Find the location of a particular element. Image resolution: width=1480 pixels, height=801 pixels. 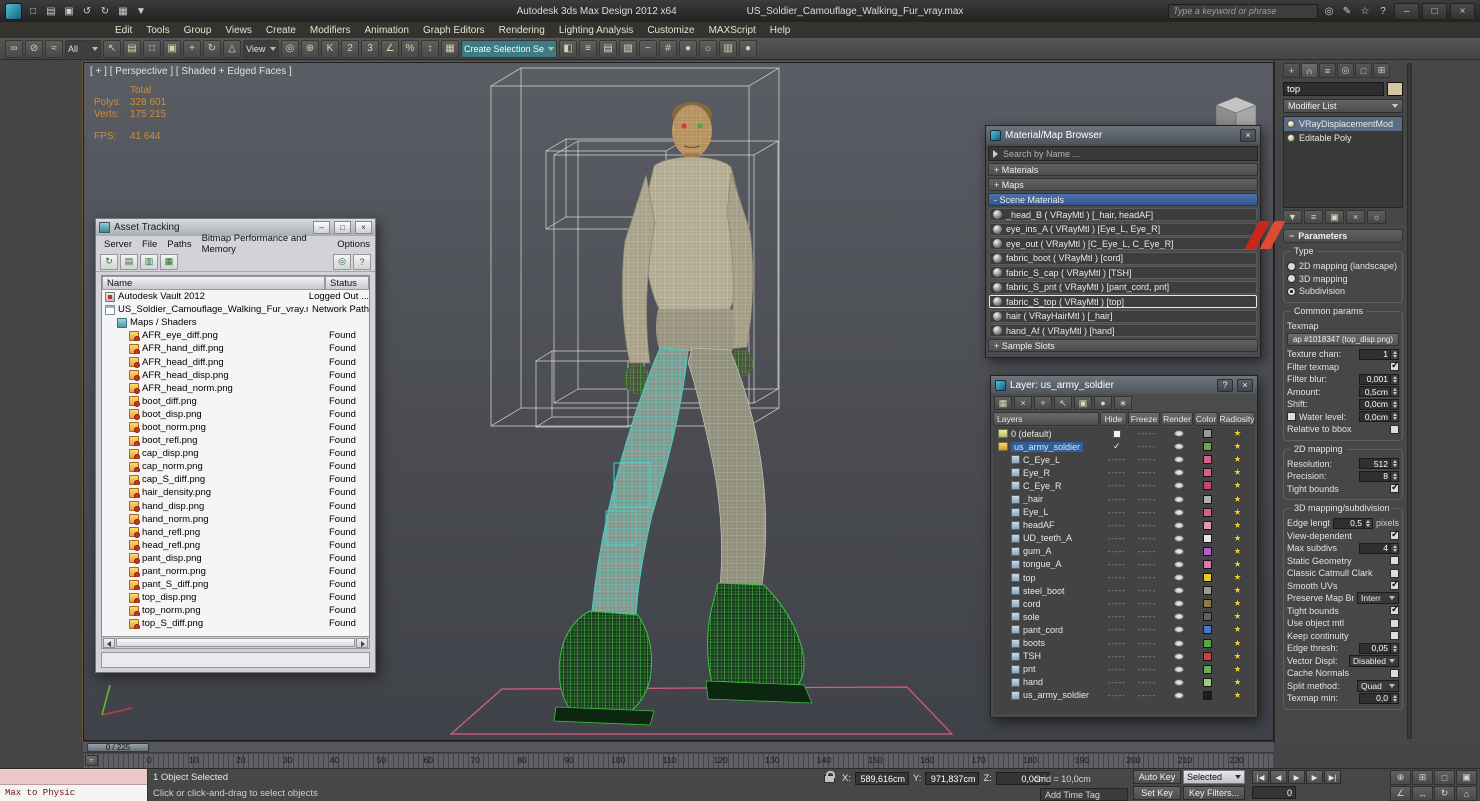

table-view-icon: ▤ is located at coordinates (129, 261).